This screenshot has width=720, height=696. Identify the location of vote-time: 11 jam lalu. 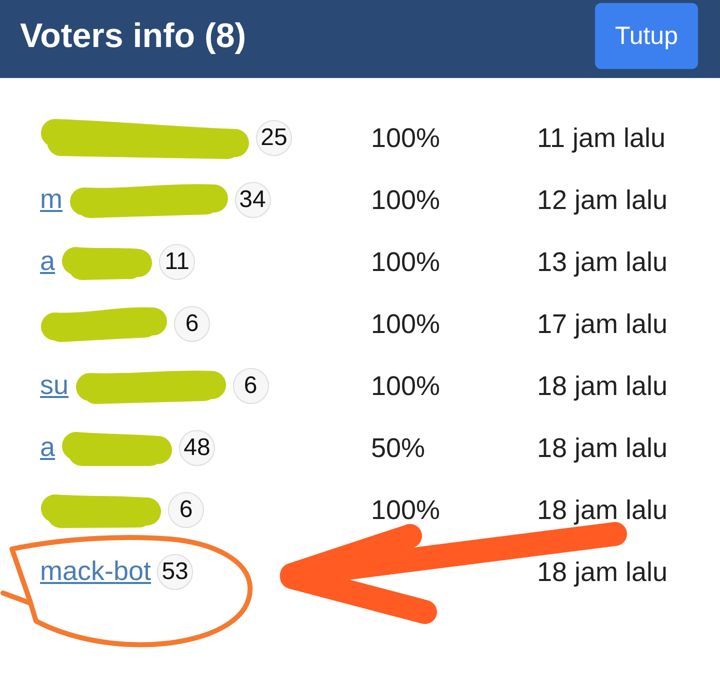
(601, 137).